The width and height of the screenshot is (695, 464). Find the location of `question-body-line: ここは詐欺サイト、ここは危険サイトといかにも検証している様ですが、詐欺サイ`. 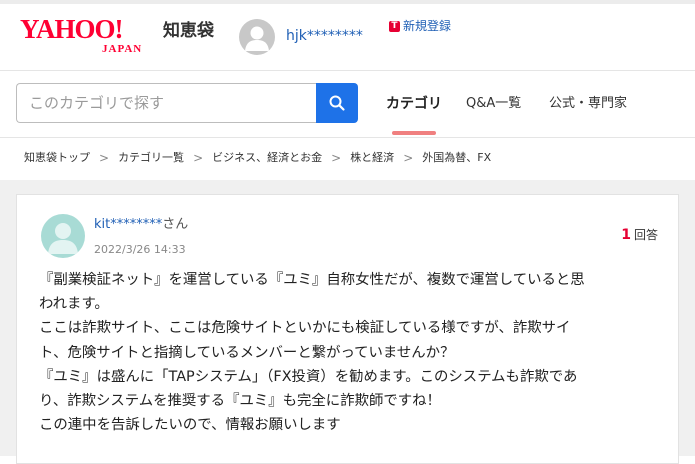

question-body-line: ここは詐欺サイト、ここは危険サイトといかにも検証している様ですが、詐欺サイ is located at coordinates (305, 328).